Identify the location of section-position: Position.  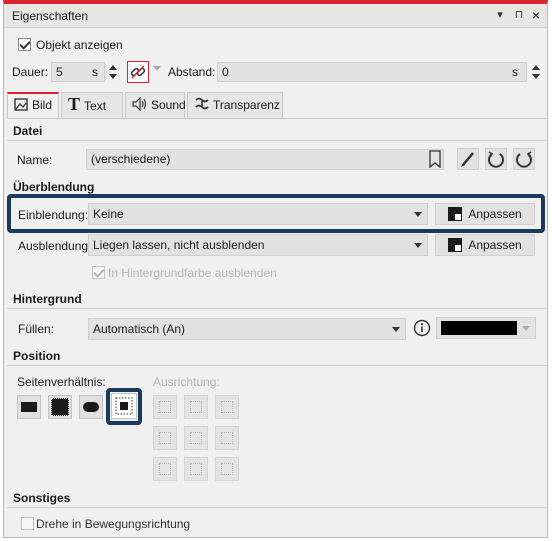
(276, 356).